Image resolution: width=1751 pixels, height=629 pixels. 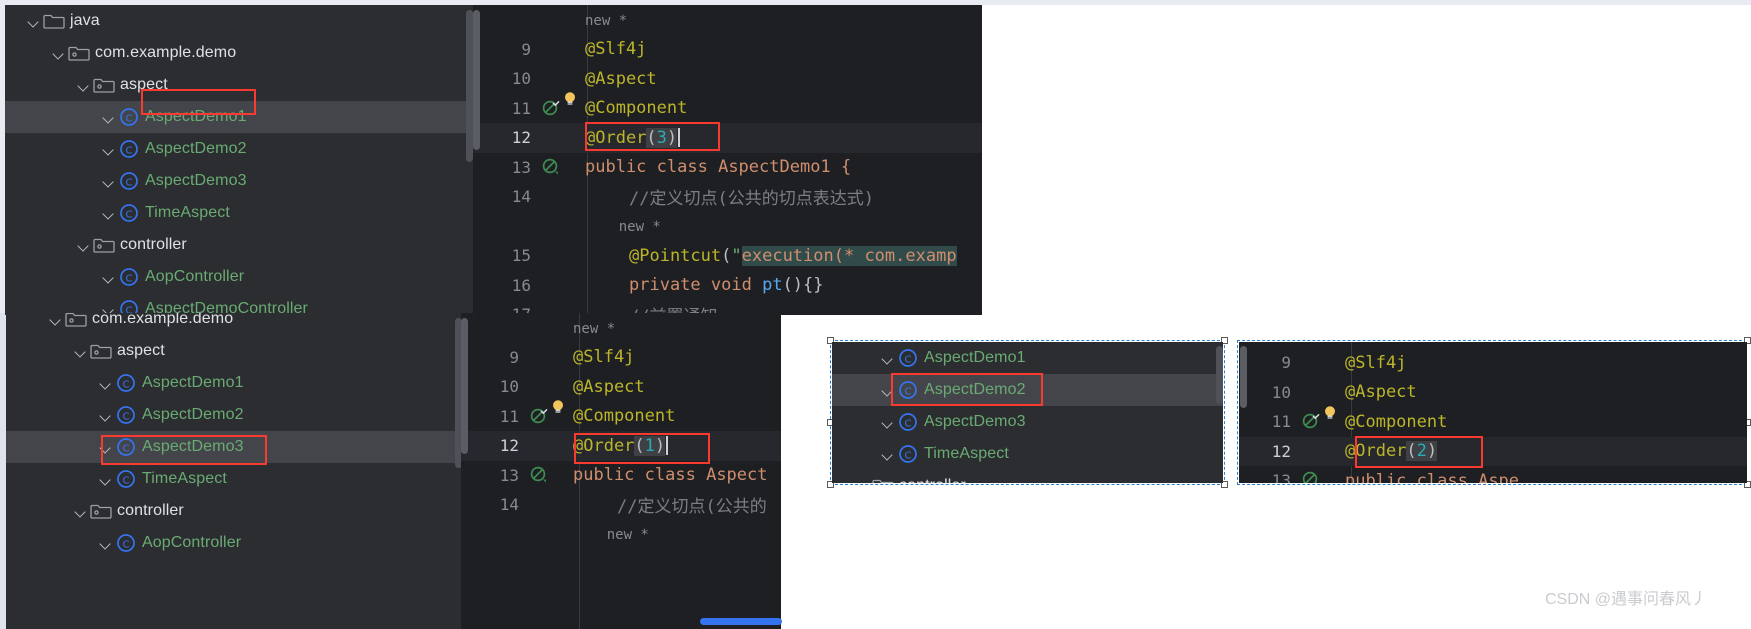 I want to click on tree-row: java, so click(x=239, y=21).